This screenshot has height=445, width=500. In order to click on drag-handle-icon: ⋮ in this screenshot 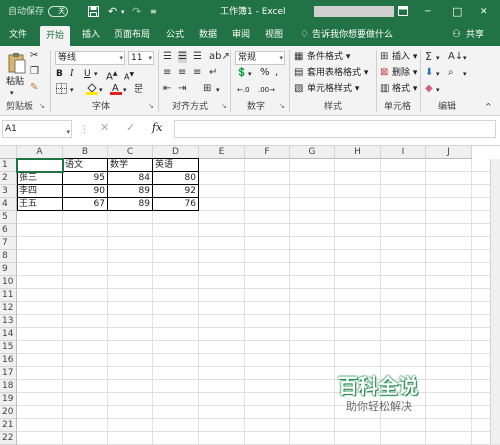, I will do `click(84, 130)`.